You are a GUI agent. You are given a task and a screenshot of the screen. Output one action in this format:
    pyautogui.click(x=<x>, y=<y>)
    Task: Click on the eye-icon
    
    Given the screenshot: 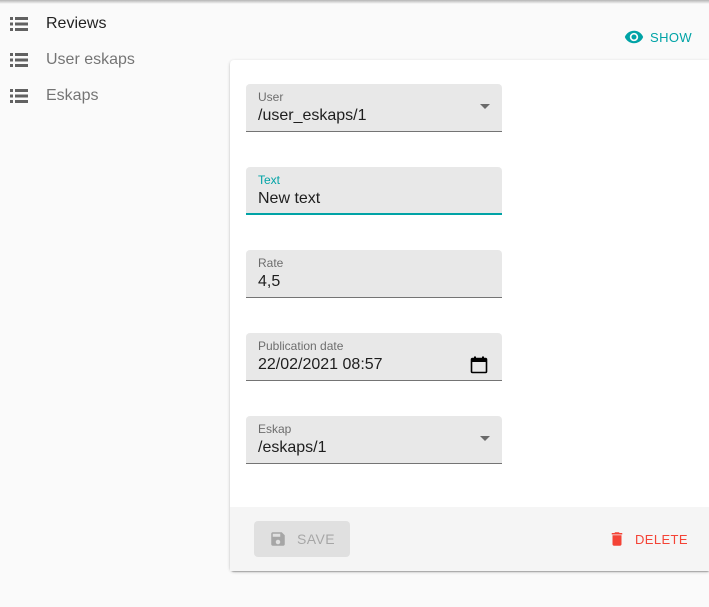 What is the action you would take?
    pyautogui.click(x=634, y=37)
    